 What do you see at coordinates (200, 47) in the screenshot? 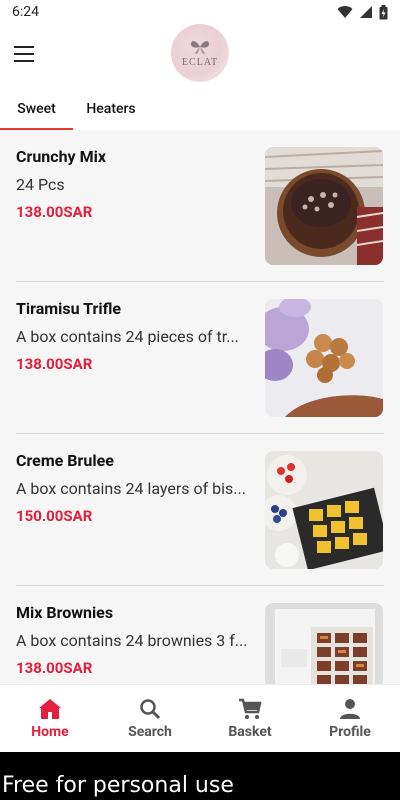
I see `butterfly-icon` at bounding box center [200, 47].